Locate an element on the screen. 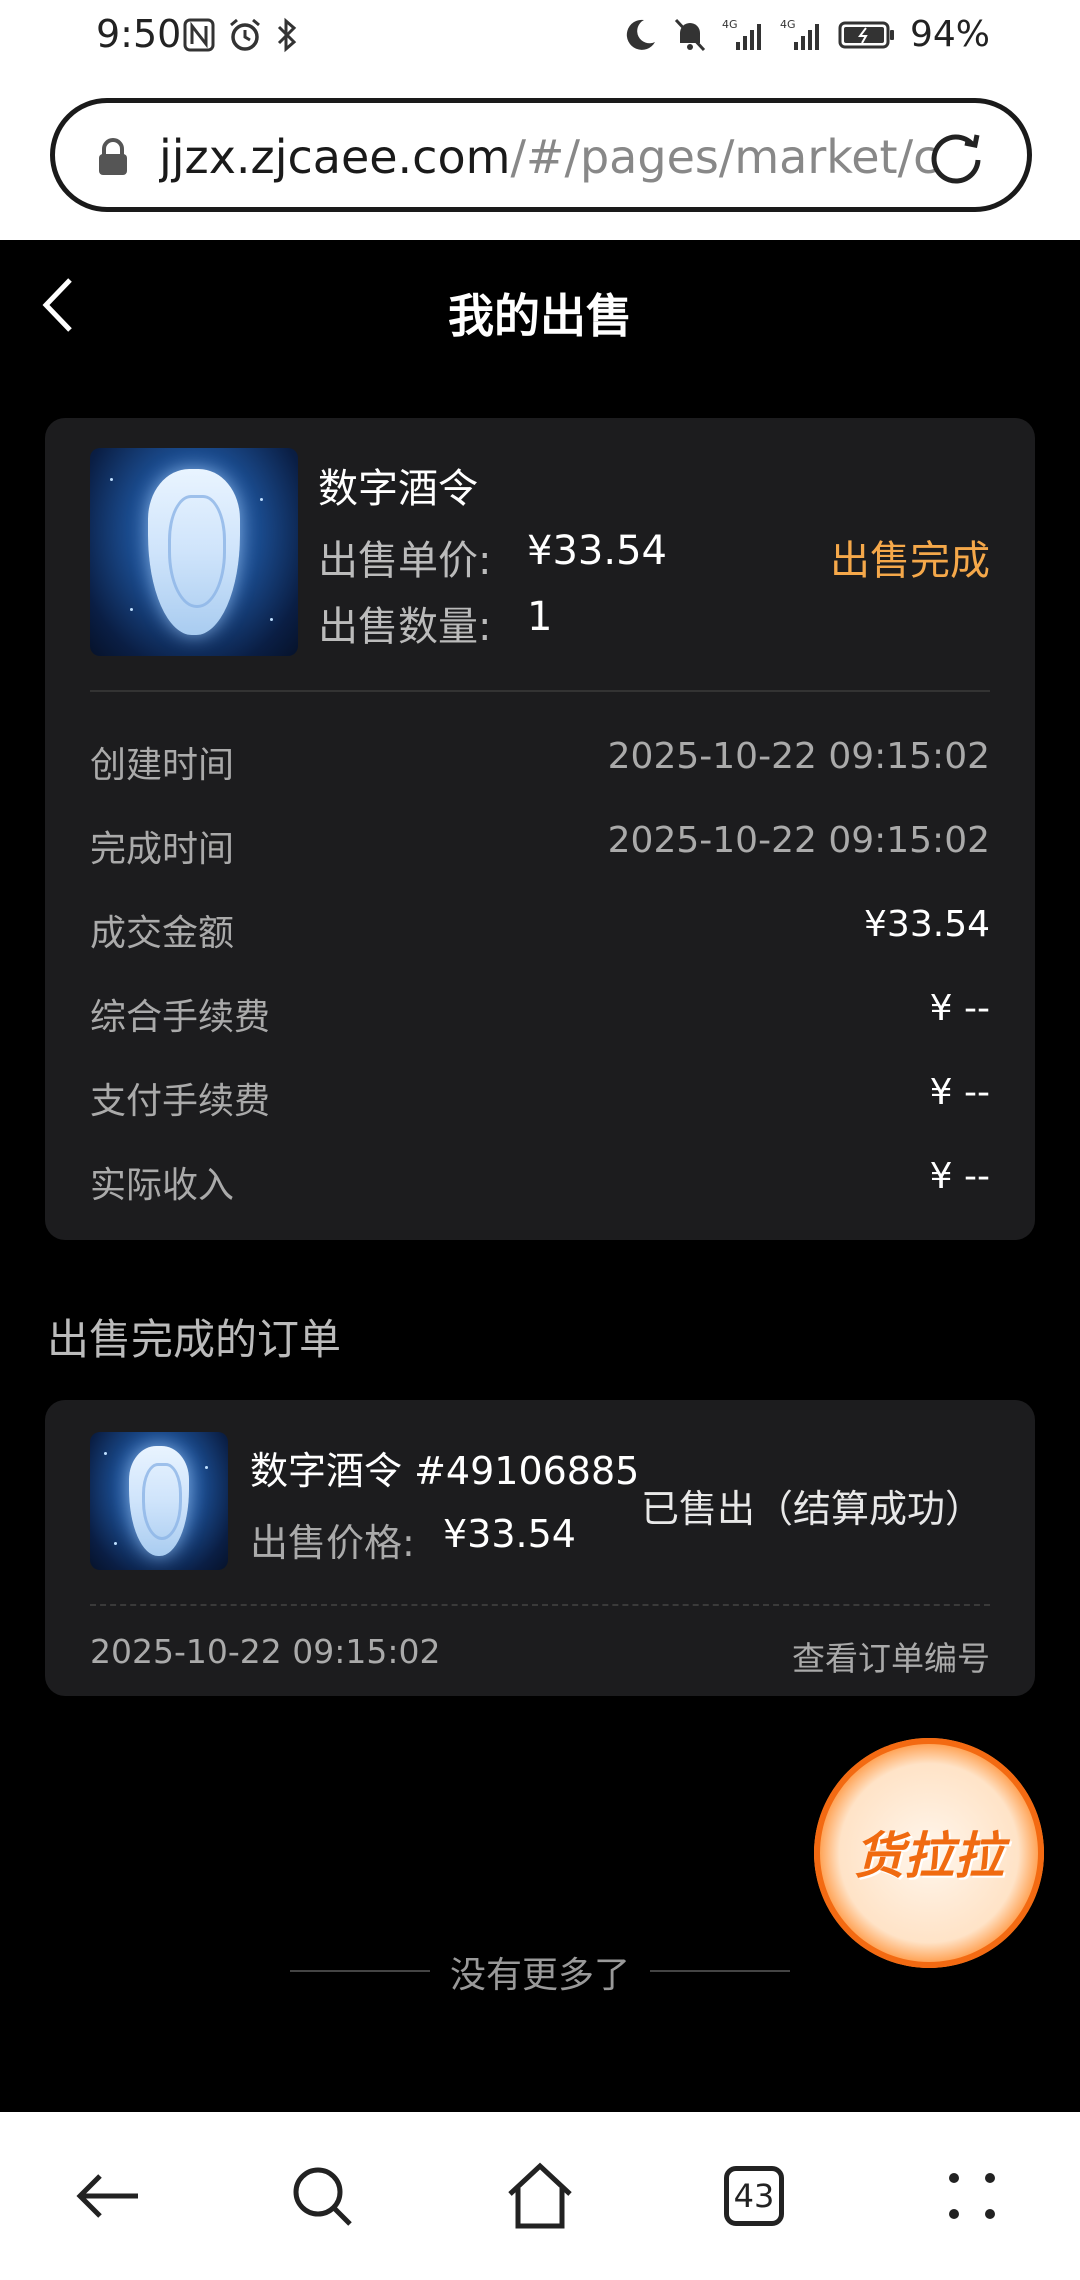  url-text: jjzx.zjcaee.com/#/pages/market/c is located at coordinates (554, 157).